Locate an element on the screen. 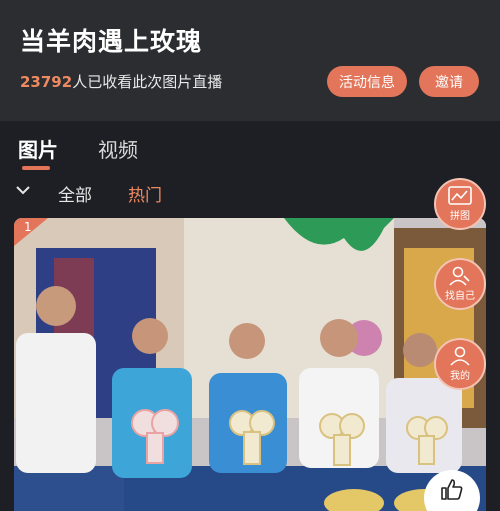  my-photos-button: 我的 is located at coordinates (460, 364).